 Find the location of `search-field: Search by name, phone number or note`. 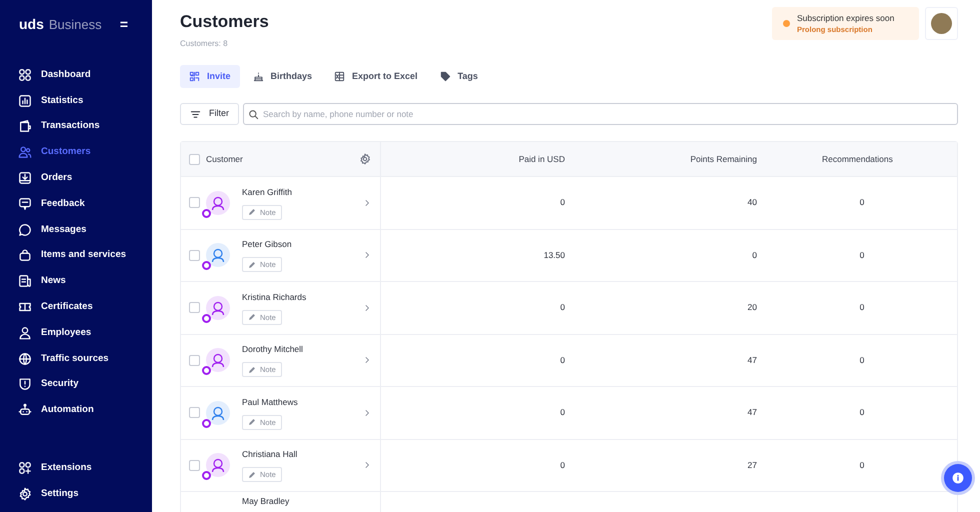

search-field: Search by name, phone number or note is located at coordinates (600, 114).